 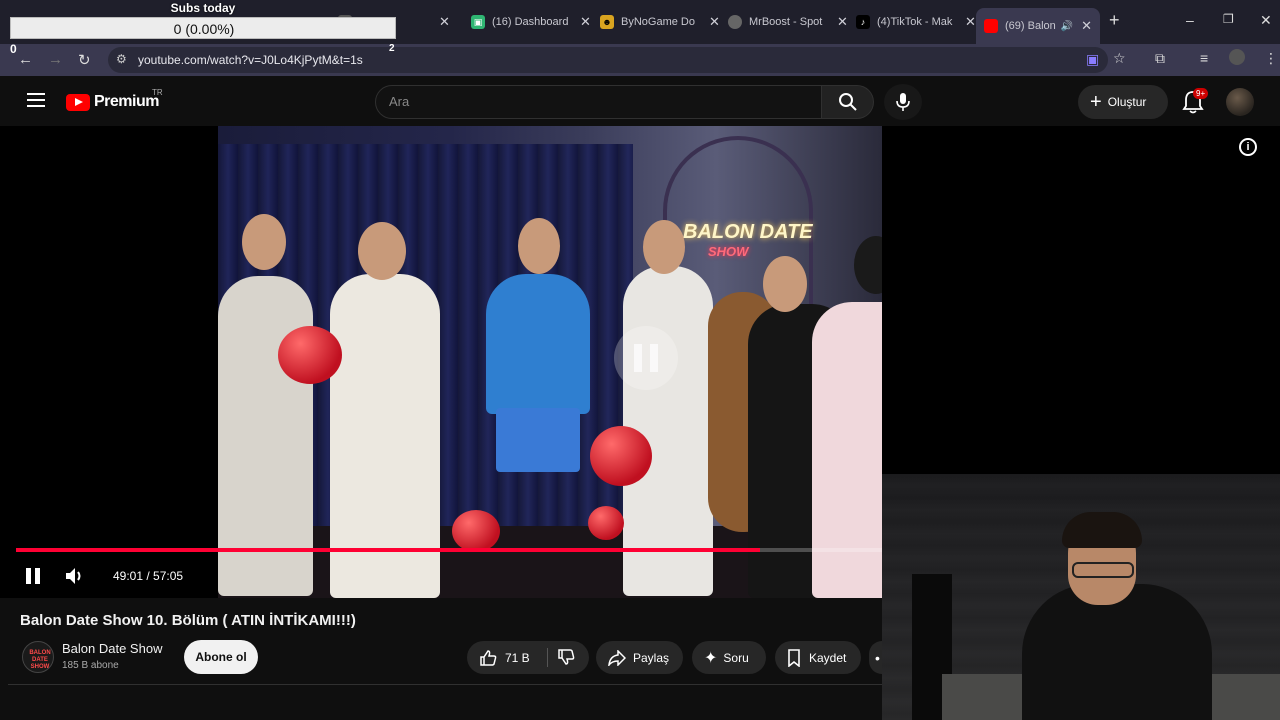 I want to click on neon-sign-text: BALON DATE, so click(x=748, y=232).